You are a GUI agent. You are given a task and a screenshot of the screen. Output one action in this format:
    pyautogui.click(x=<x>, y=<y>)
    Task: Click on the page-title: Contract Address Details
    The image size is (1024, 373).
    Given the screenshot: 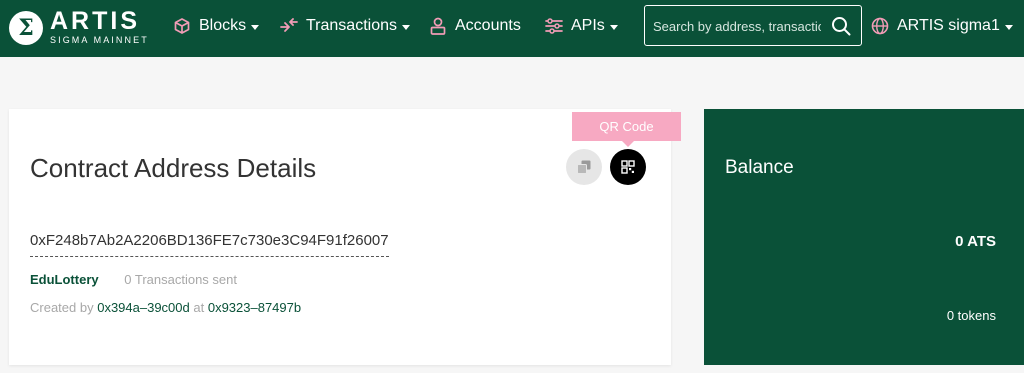 What is the action you would take?
    pyautogui.click(x=173, y=168)
    